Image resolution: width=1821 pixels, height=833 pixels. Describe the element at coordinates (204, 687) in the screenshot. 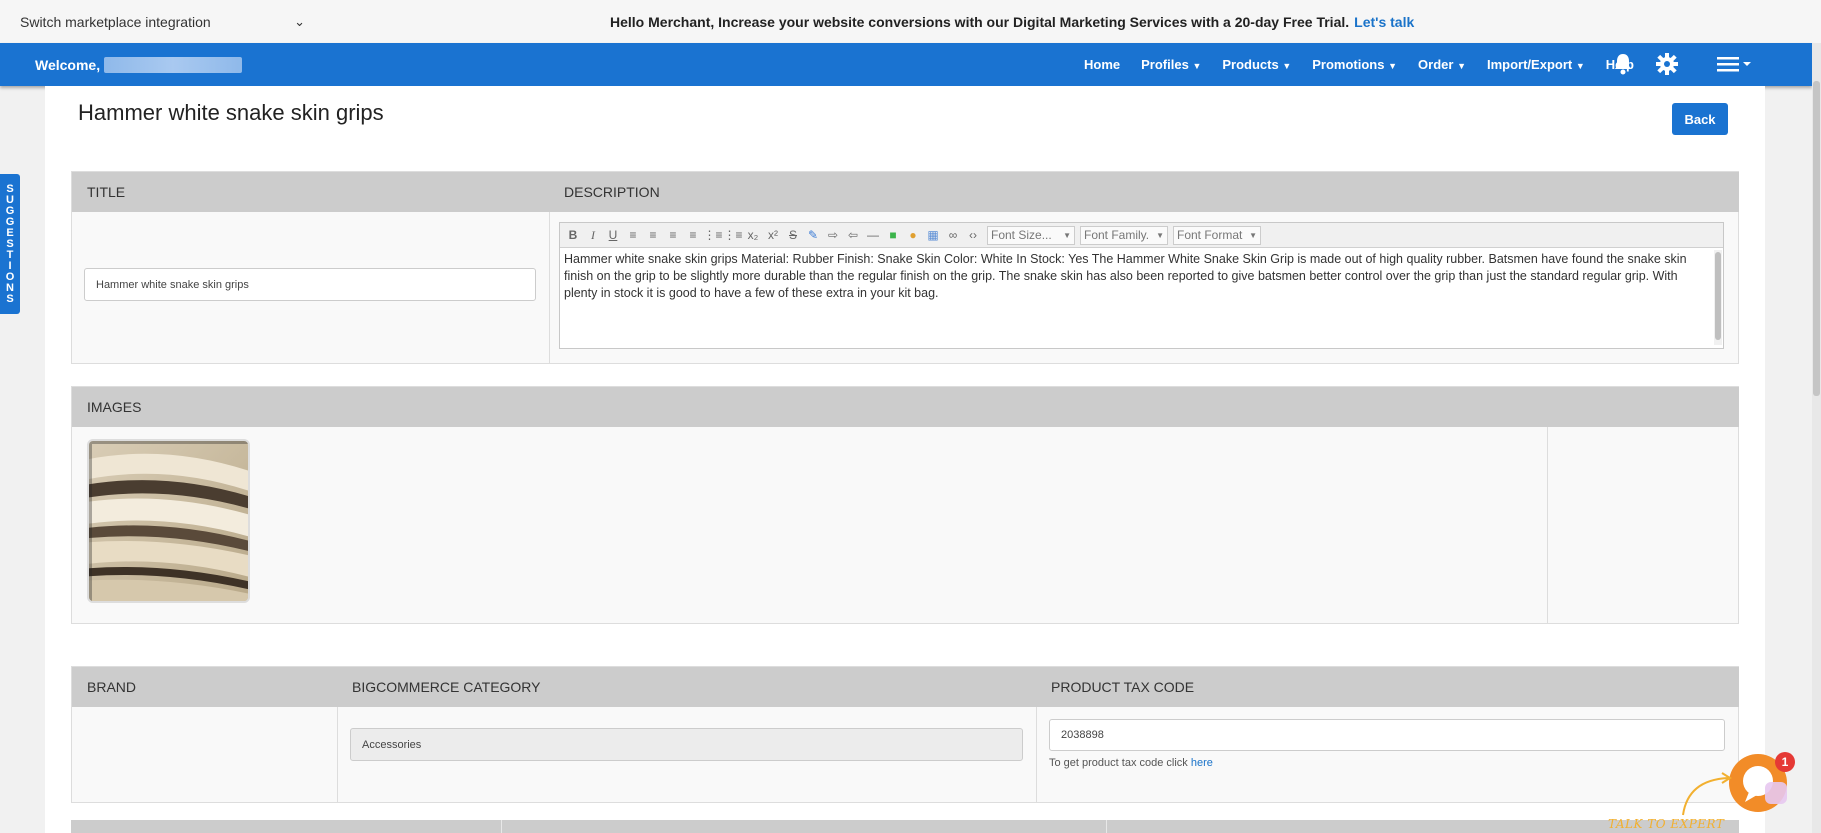

I see `brand-header: BRAND` at that location.